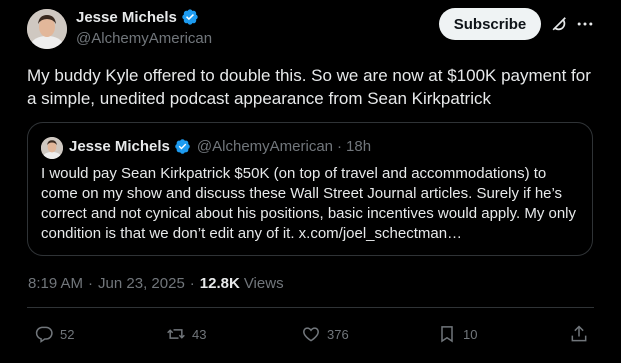 This screenshot has width=621, height=363. I want to click on repost-button: 43, so click(186, 334).